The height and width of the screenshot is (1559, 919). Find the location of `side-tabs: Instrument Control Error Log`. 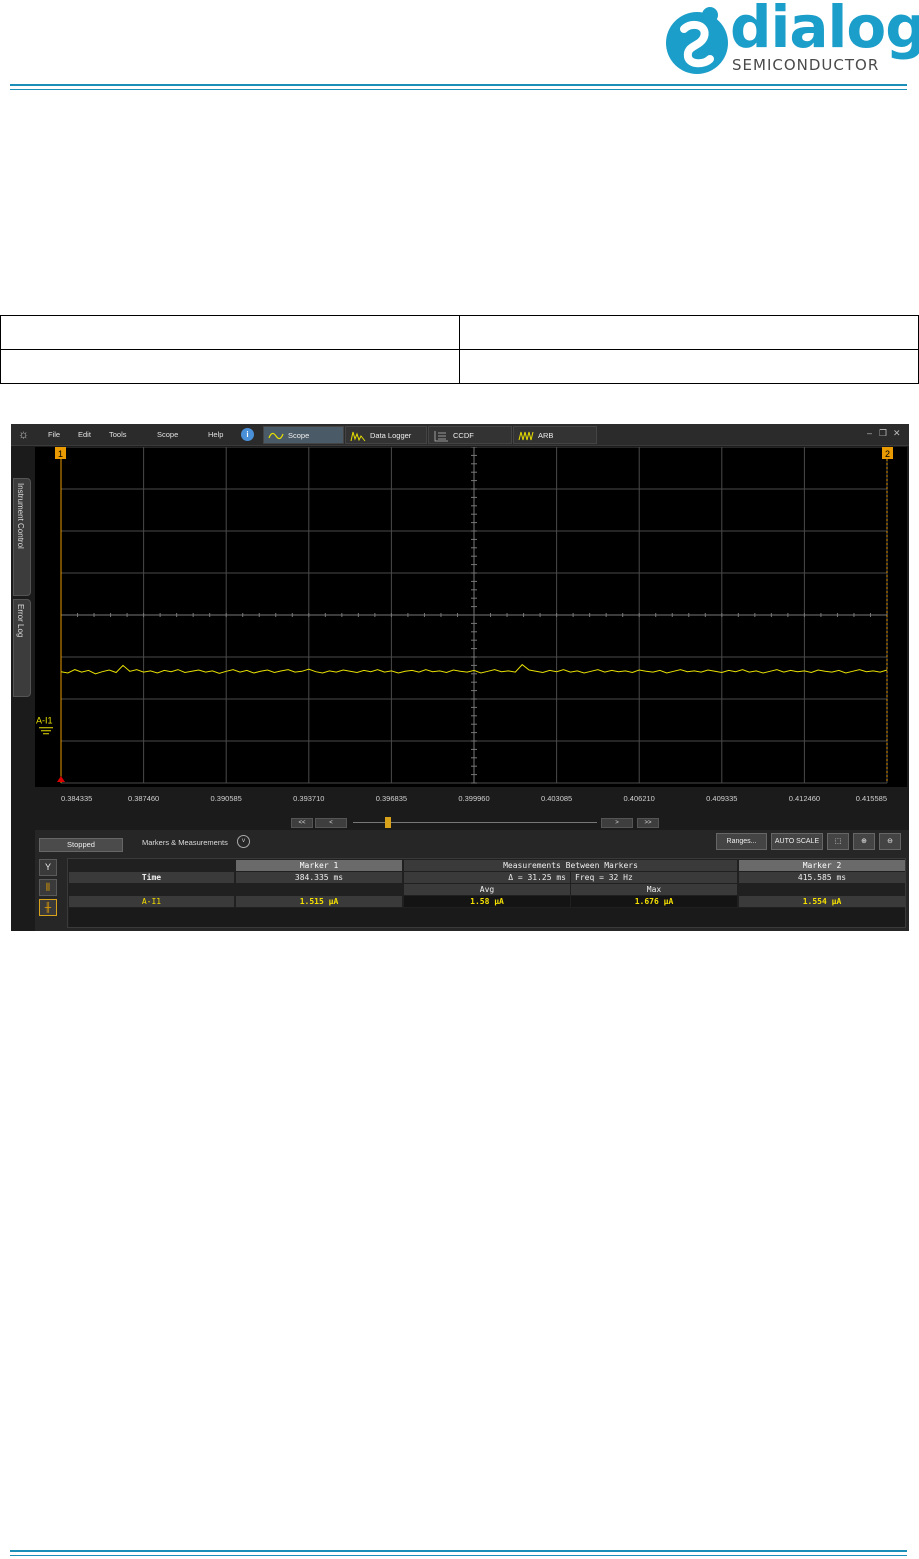

side-tabs: Instrument Control Error Log is located at coordinates (22, 688).